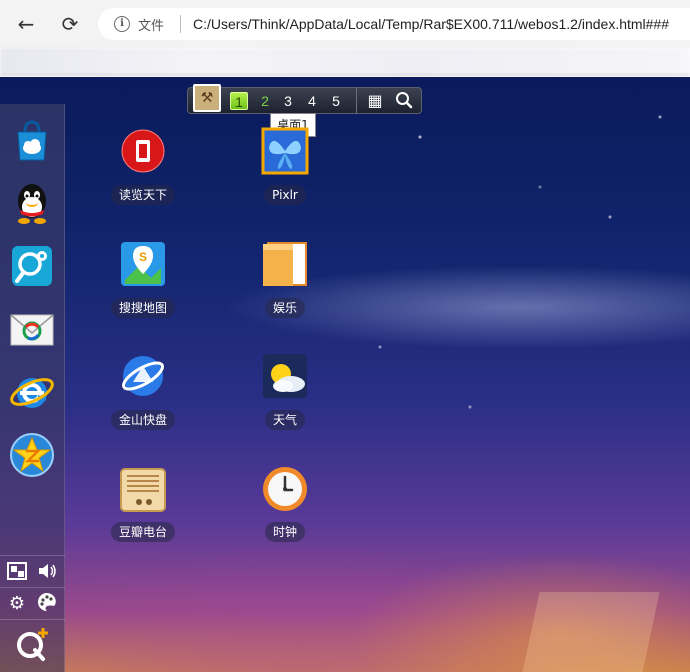 This screenshot has width=690, height=672. I want to click on desktop-icon-label: Pixlr, so click(285, 195).